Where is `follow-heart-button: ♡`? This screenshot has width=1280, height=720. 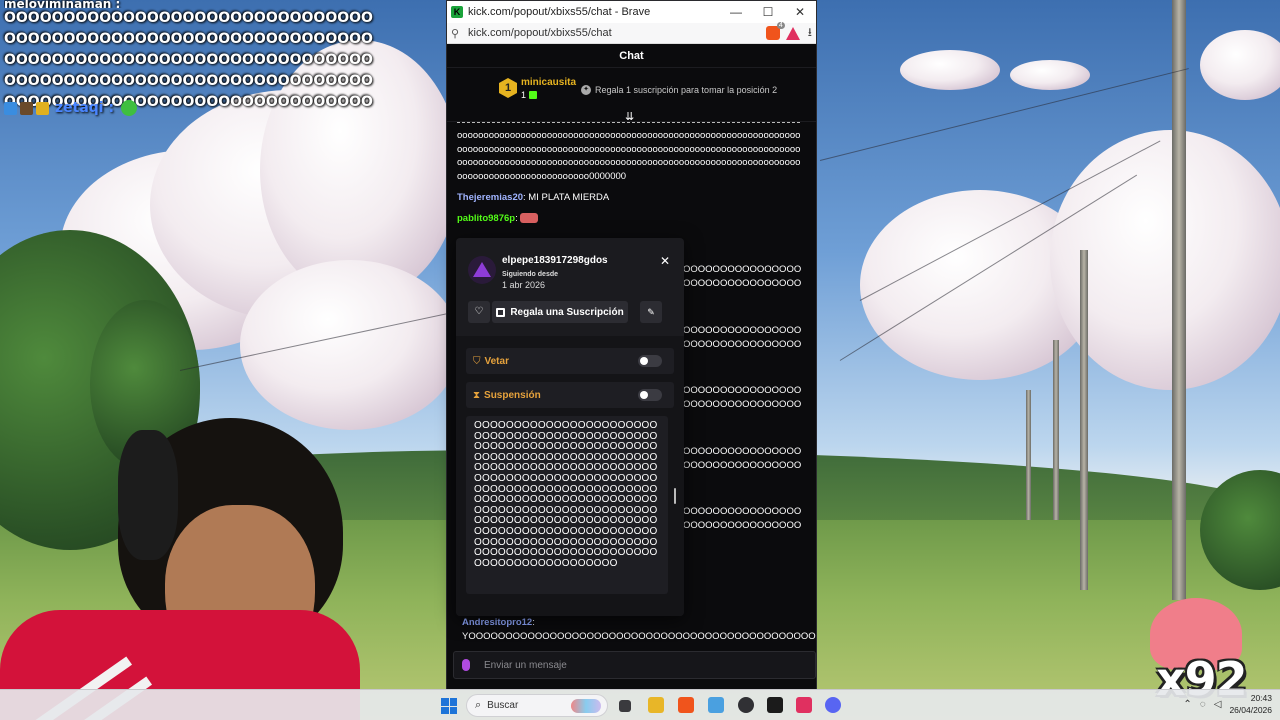
follow-heart-button: ♡ is located at coordinates (479, 312).